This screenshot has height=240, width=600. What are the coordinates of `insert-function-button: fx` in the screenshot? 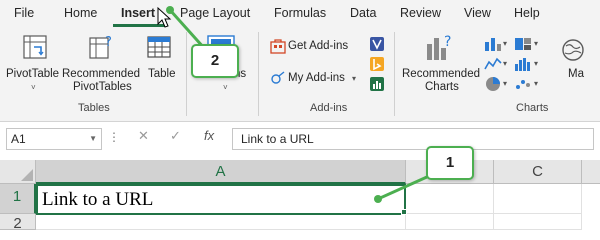 It's located at (209, 135).